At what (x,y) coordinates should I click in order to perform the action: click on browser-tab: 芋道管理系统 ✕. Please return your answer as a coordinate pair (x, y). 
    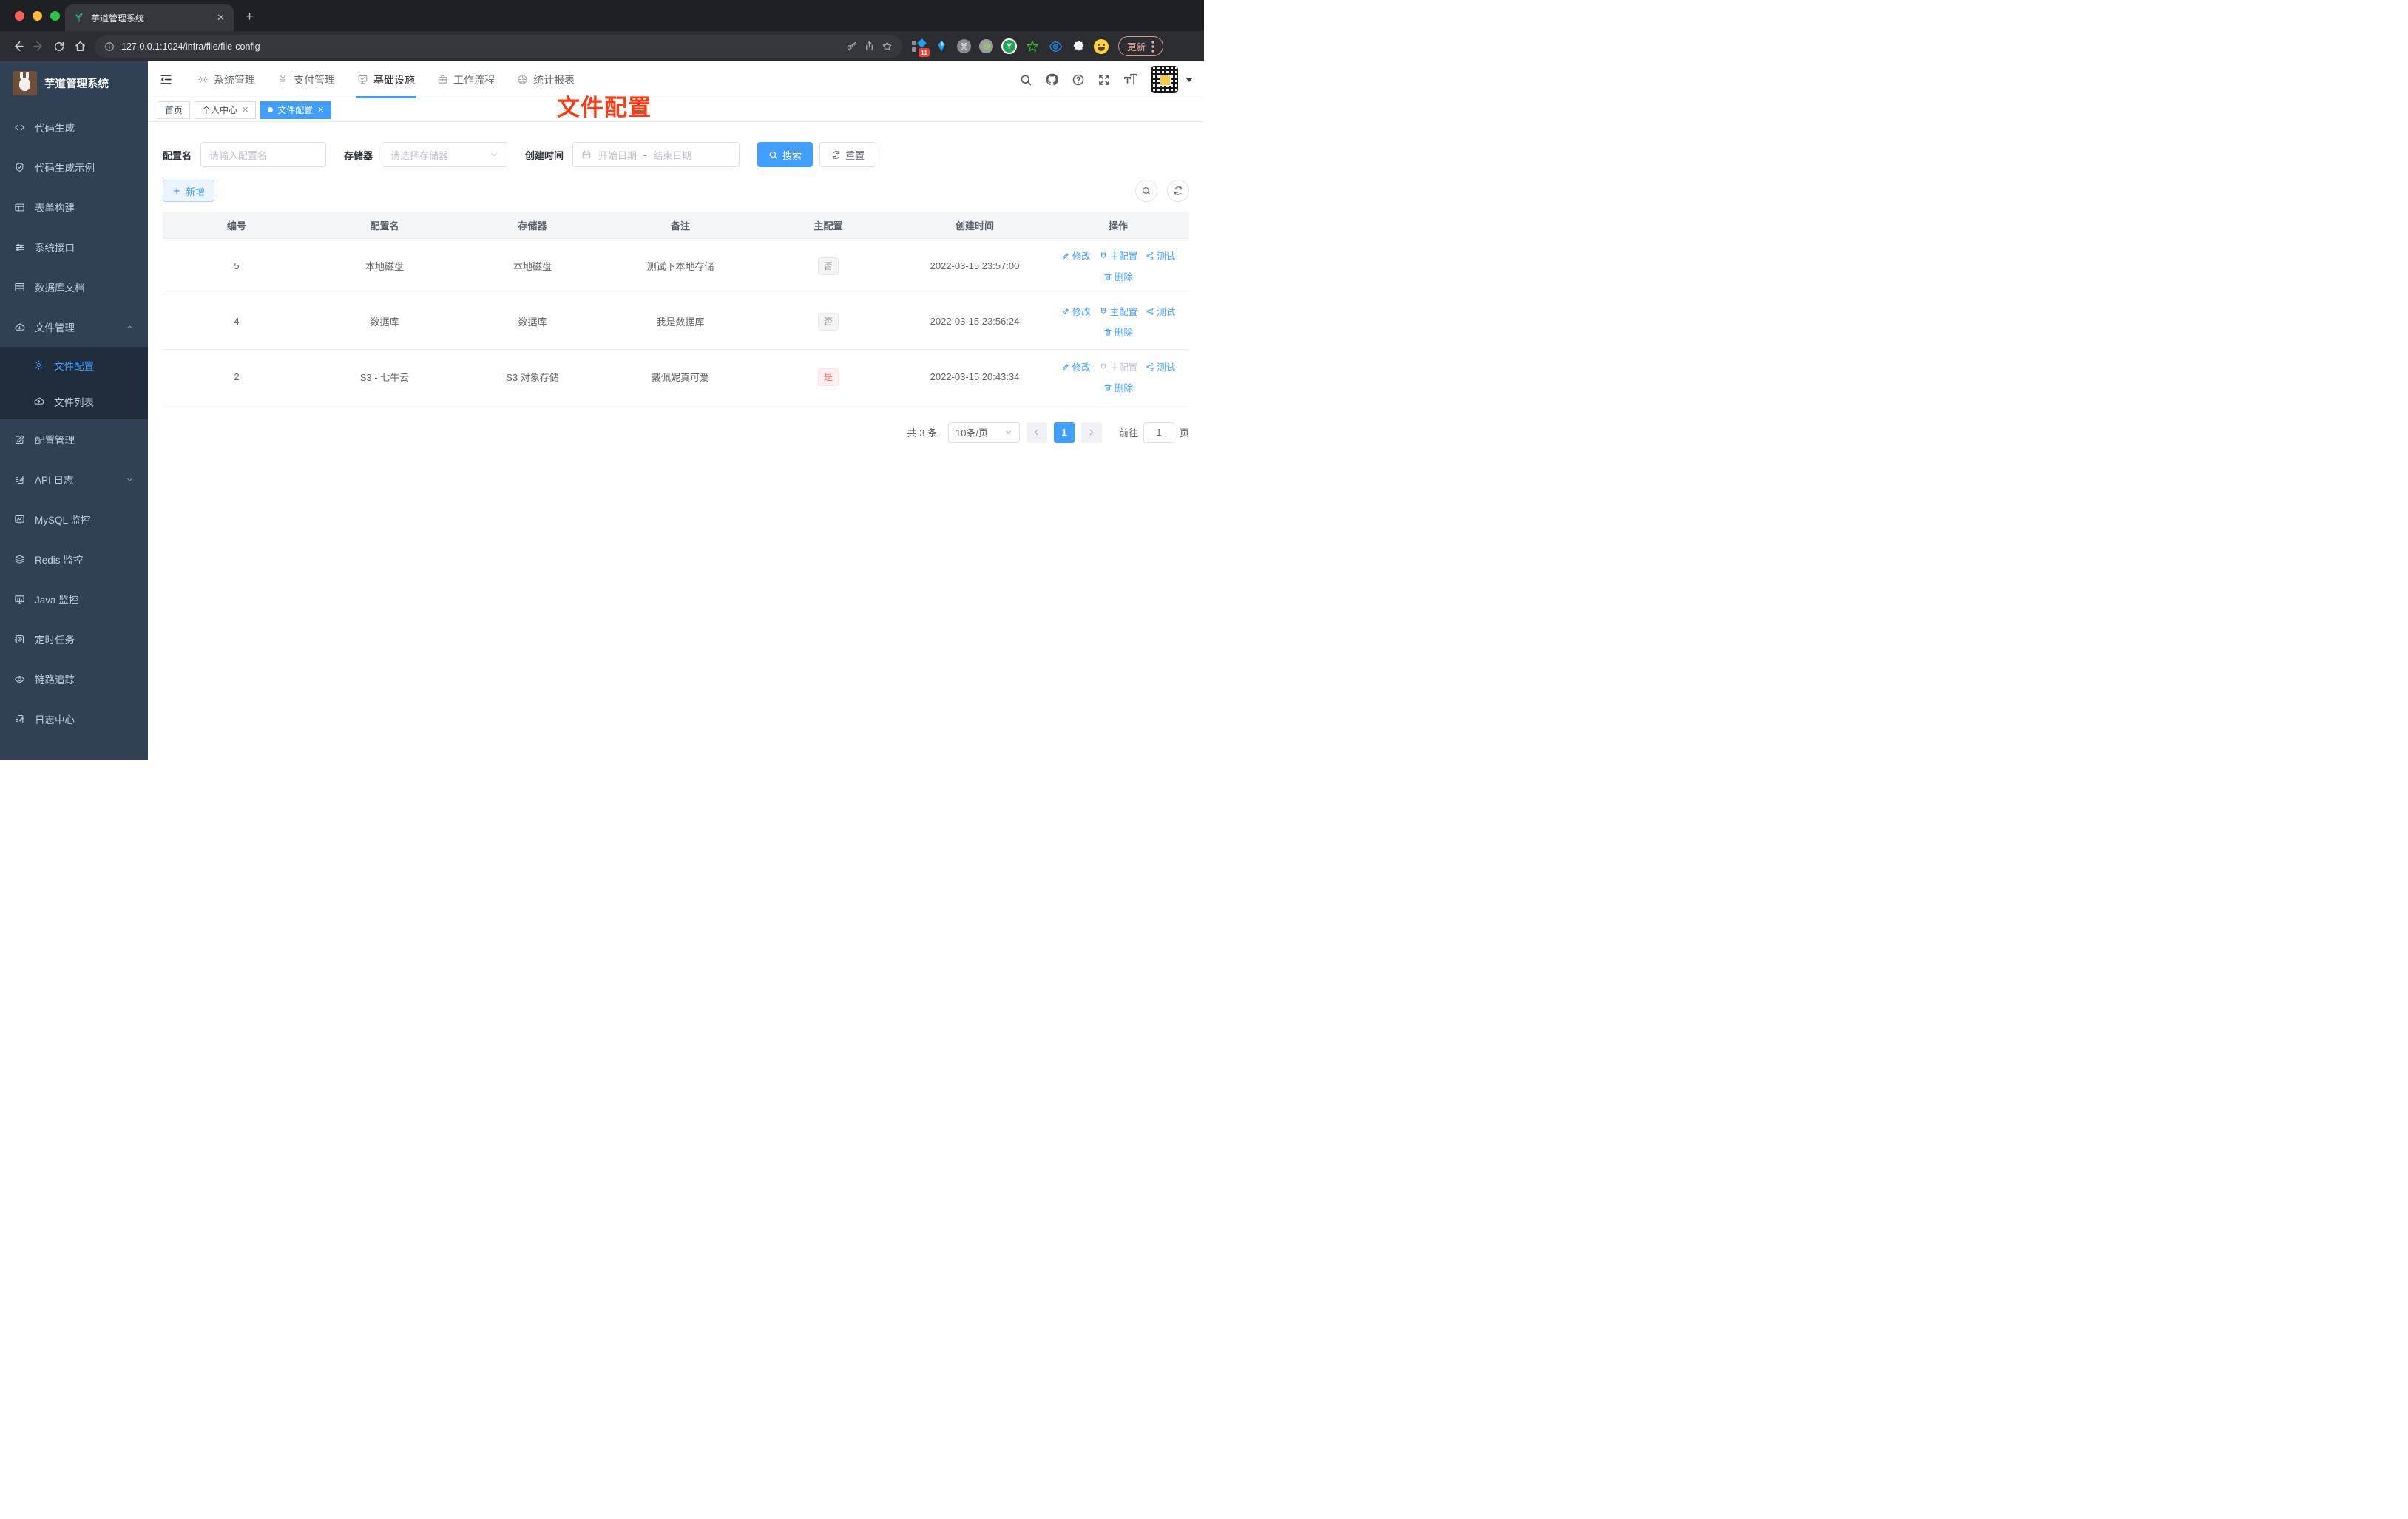
    Looking at the image, I should click on (149, 17).